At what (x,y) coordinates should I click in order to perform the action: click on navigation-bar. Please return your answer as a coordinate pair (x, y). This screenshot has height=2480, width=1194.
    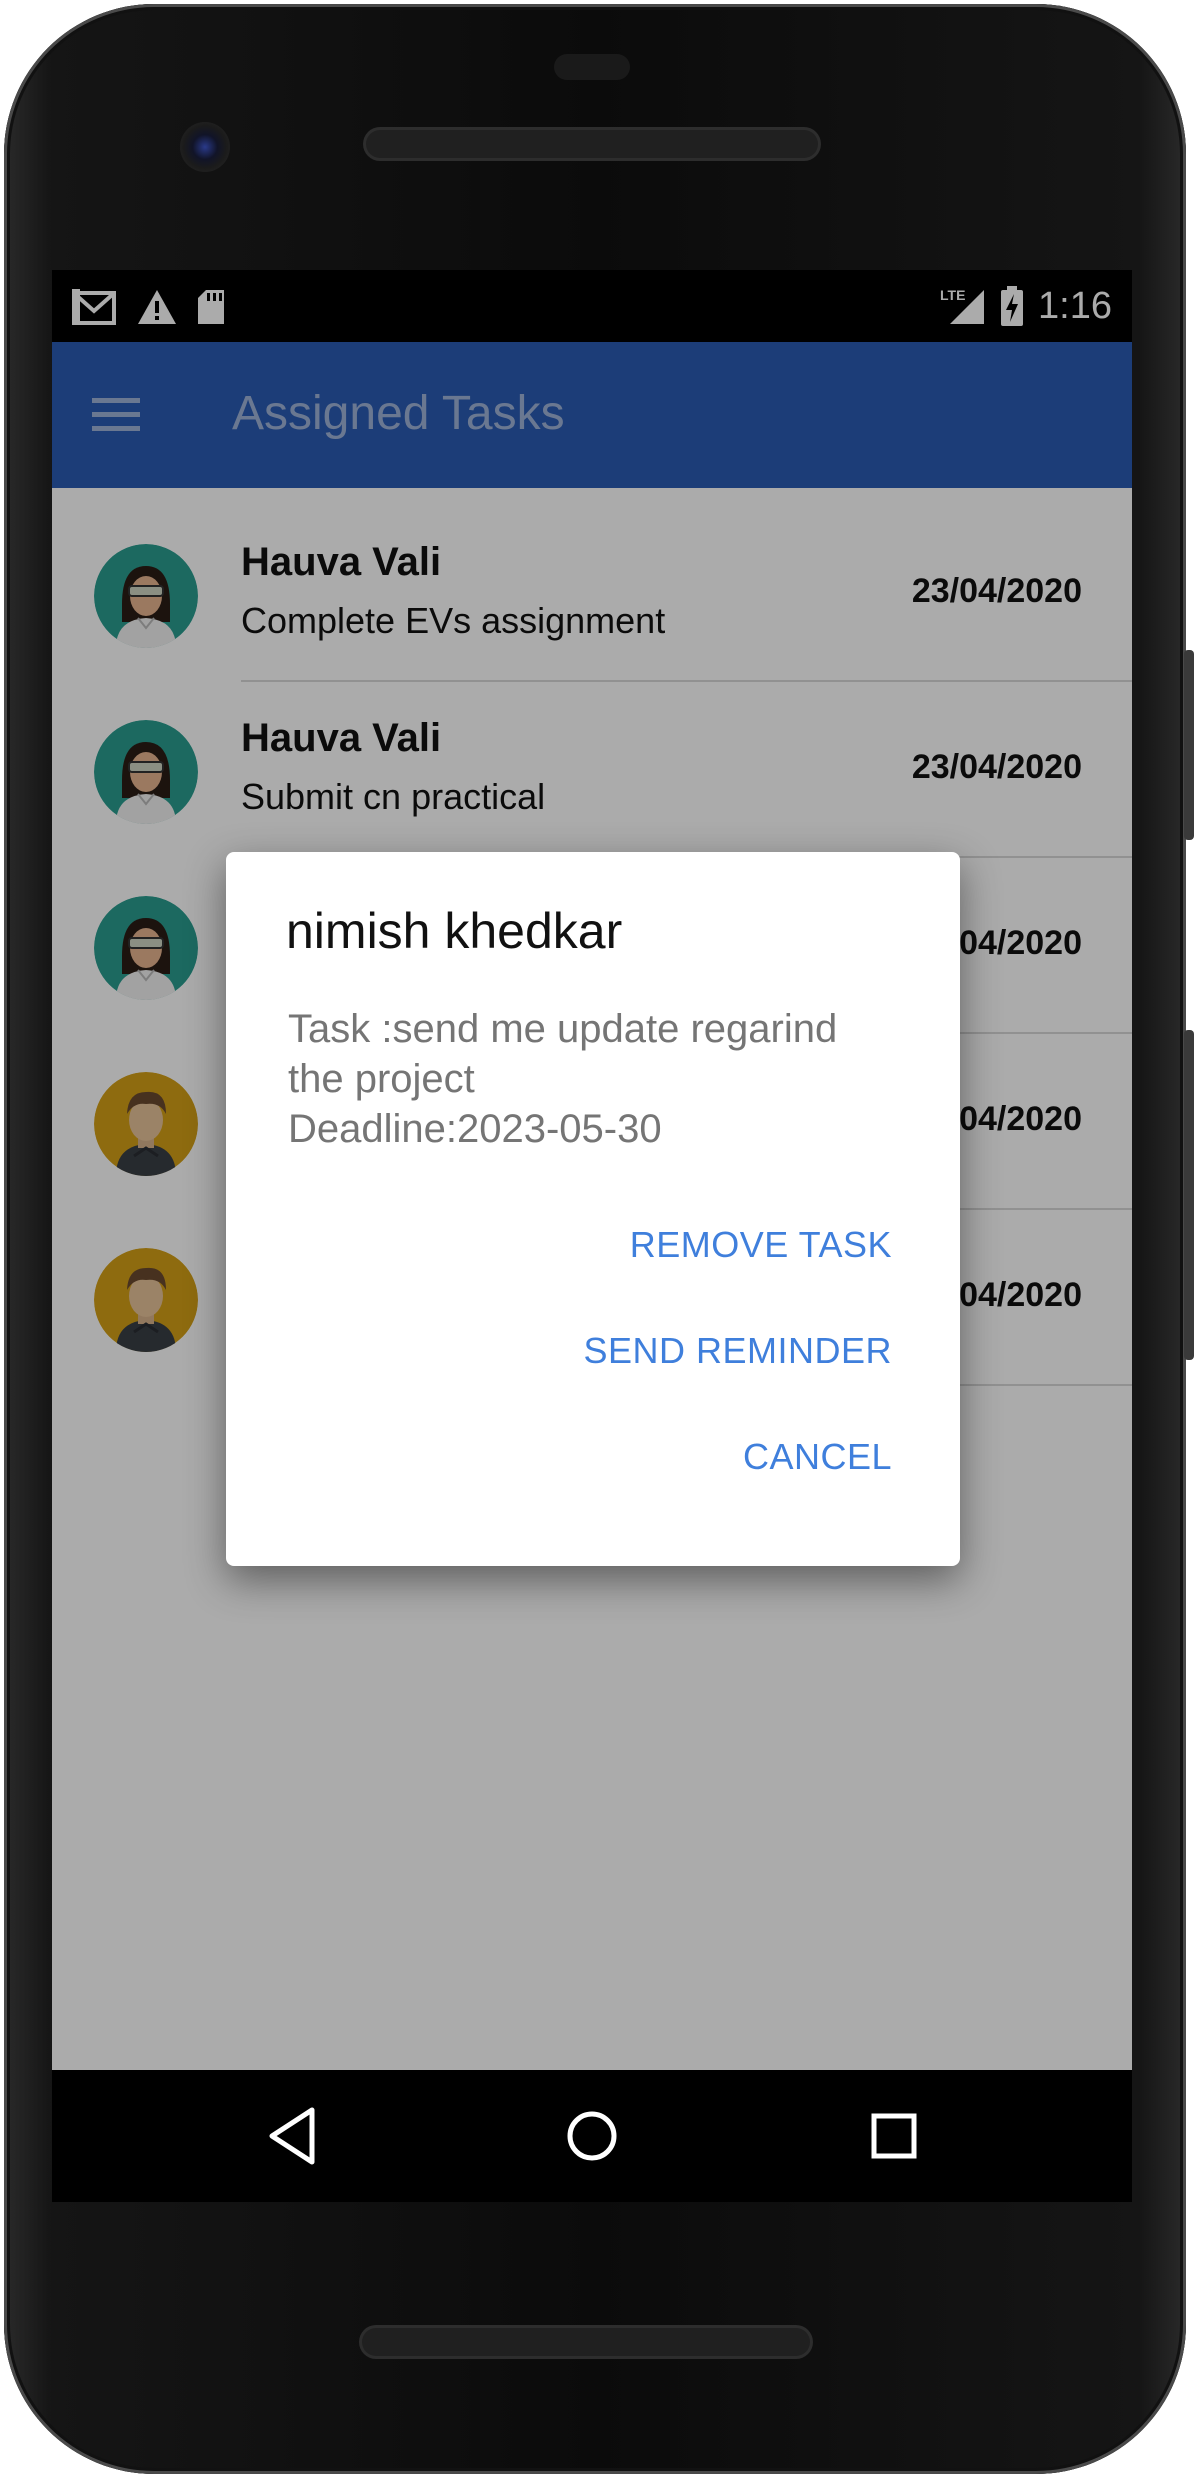
    Looking at the image, I should click on (592, 2136).